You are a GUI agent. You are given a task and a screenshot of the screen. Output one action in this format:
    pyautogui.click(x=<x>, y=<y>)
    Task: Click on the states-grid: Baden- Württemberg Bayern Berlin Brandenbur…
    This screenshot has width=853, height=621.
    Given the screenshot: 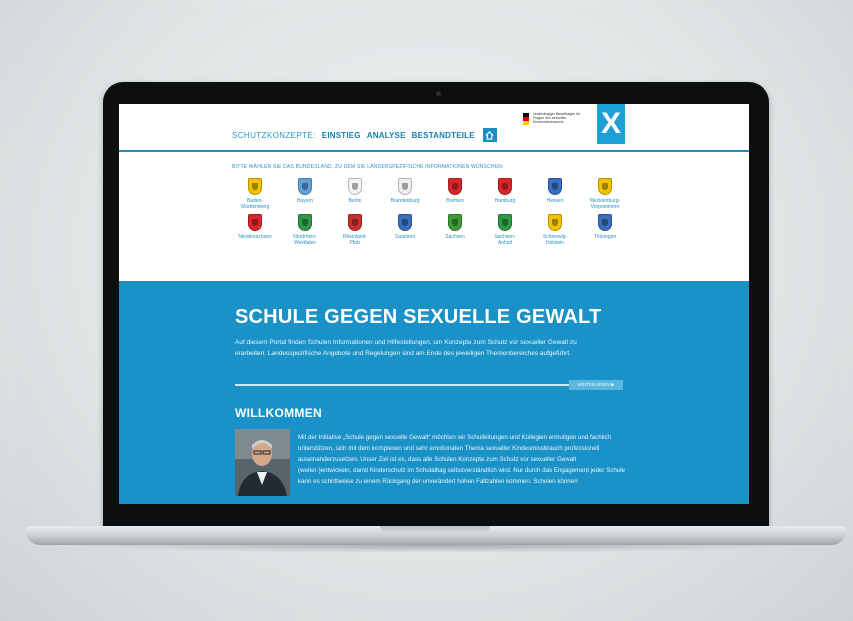 What is the action you would take?
    pyautogui.click(x=430, y=212)
    